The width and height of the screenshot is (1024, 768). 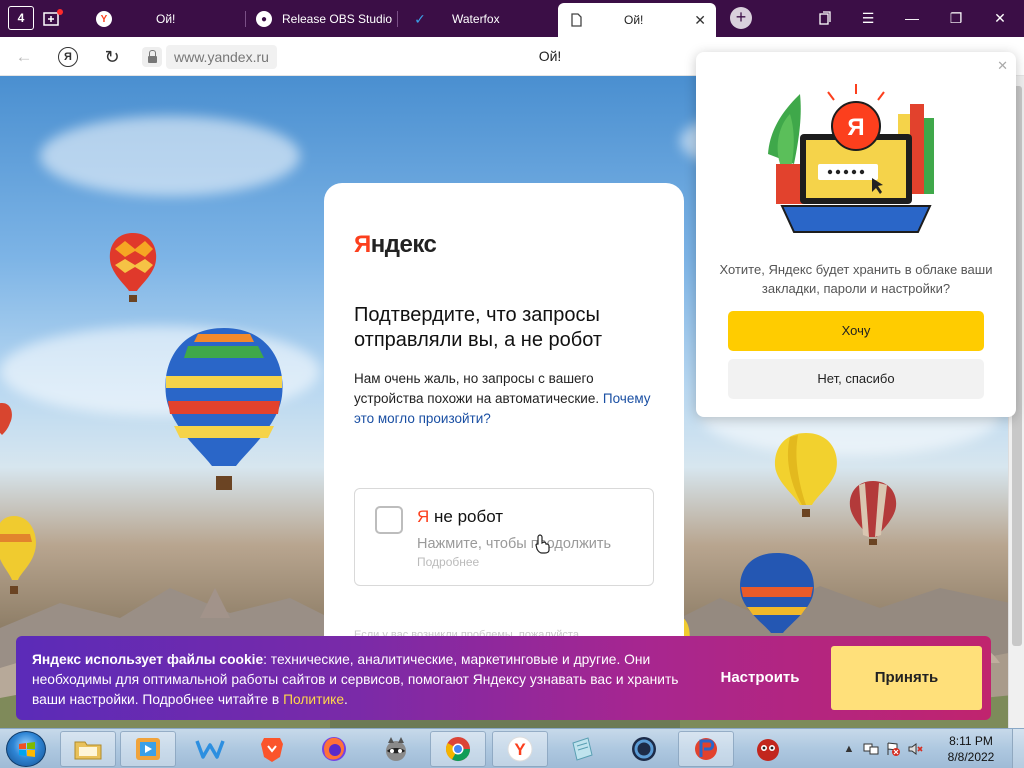 I want to click on url-field: www.yandex.ru, so click(x=221, y=57).